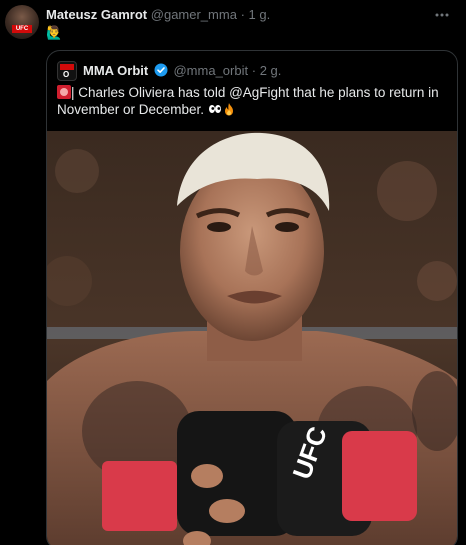 The image size is (466, 545). I want to click on post-body-emoji: 🙋‍♂️, so click(54, 32).